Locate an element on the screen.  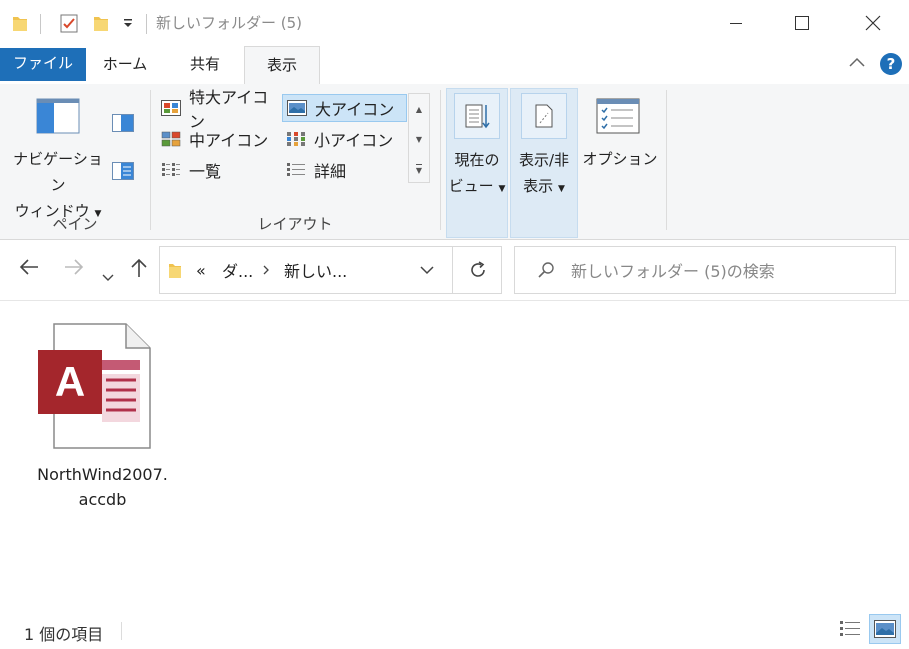
path-overflow-button: « is located at coordinates (201, 270).